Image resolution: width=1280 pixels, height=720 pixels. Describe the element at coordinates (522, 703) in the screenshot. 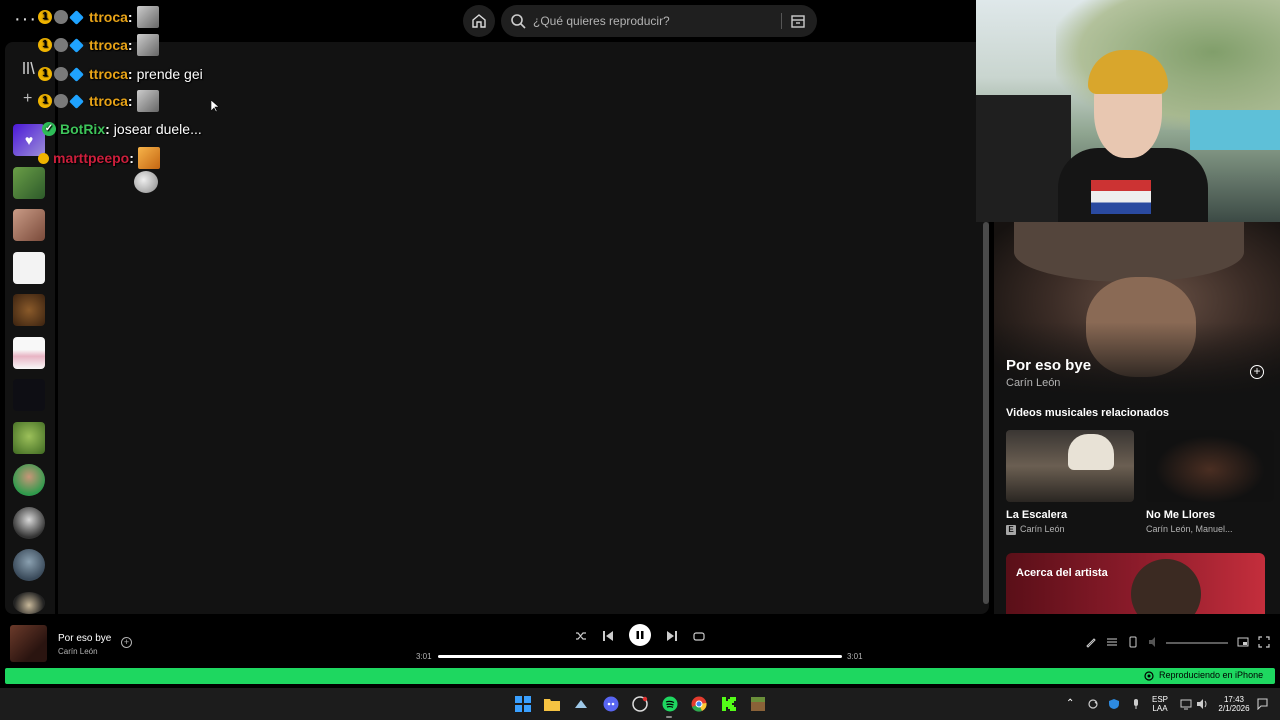

I see `windows-start-icon` at that location.